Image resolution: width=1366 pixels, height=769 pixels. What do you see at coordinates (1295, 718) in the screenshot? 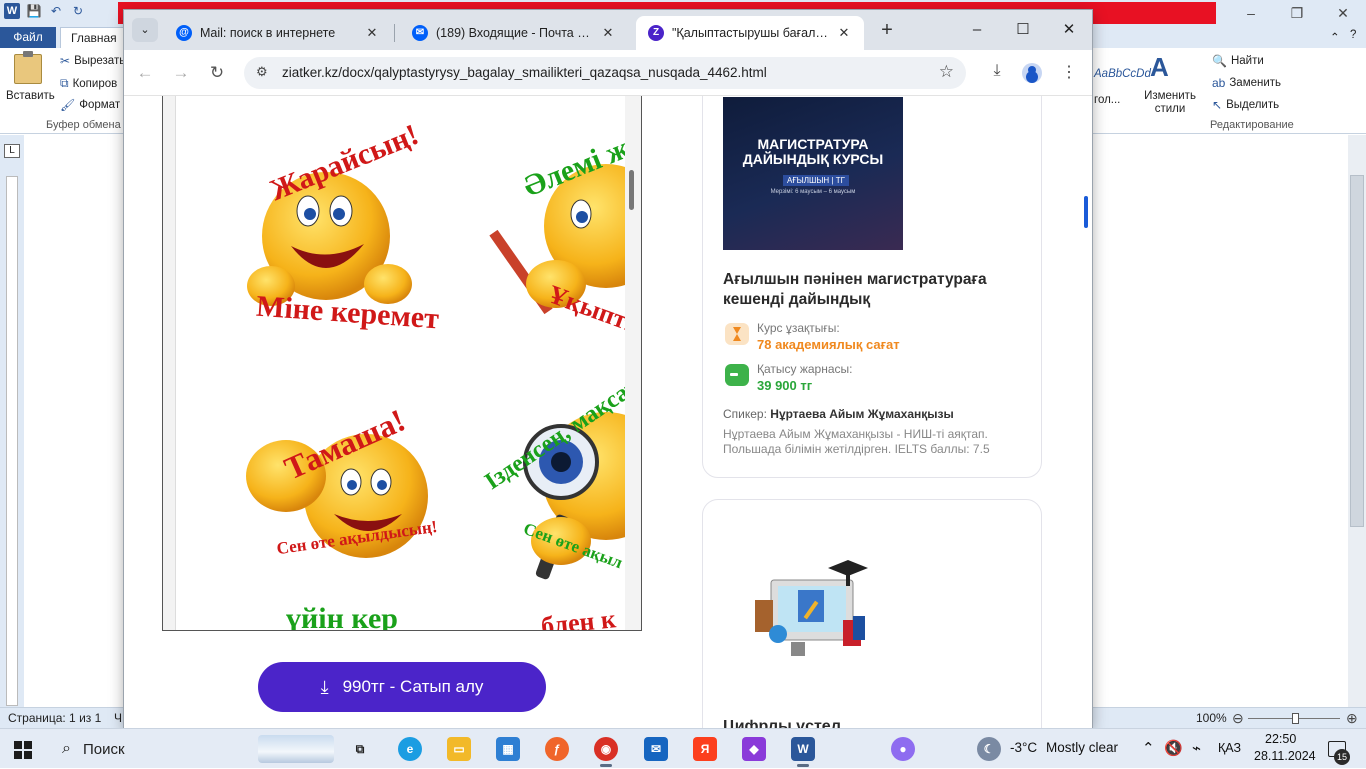
I see `zoom-slider-knob` at bounding box center [1295, 718].